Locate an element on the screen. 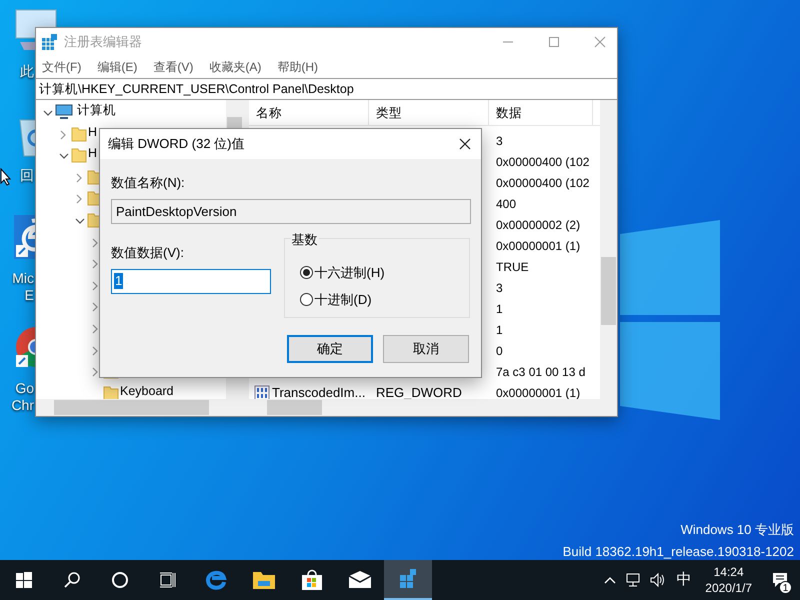 The height and width of the screenshot is (600, 800). icon-label: Go is located at coordinates (24, 388).